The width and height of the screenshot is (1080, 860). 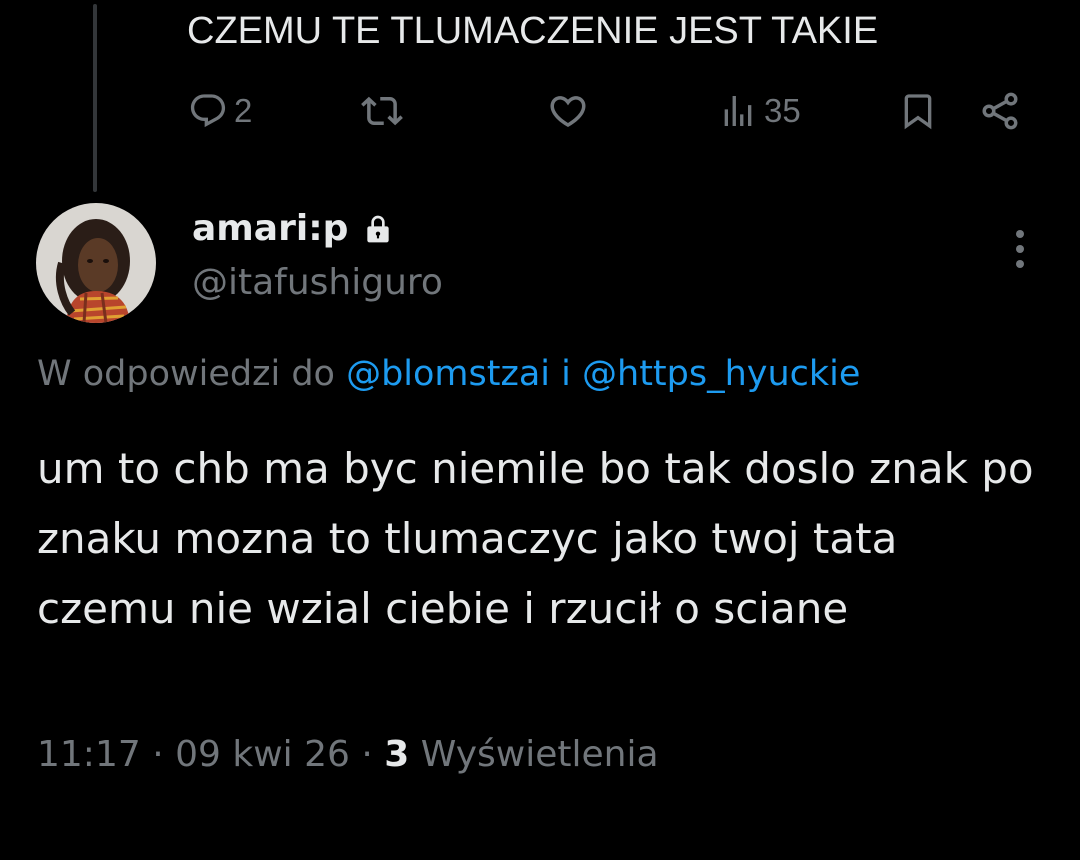 I want to click on retweet-icon, so click(x=382, y=111).